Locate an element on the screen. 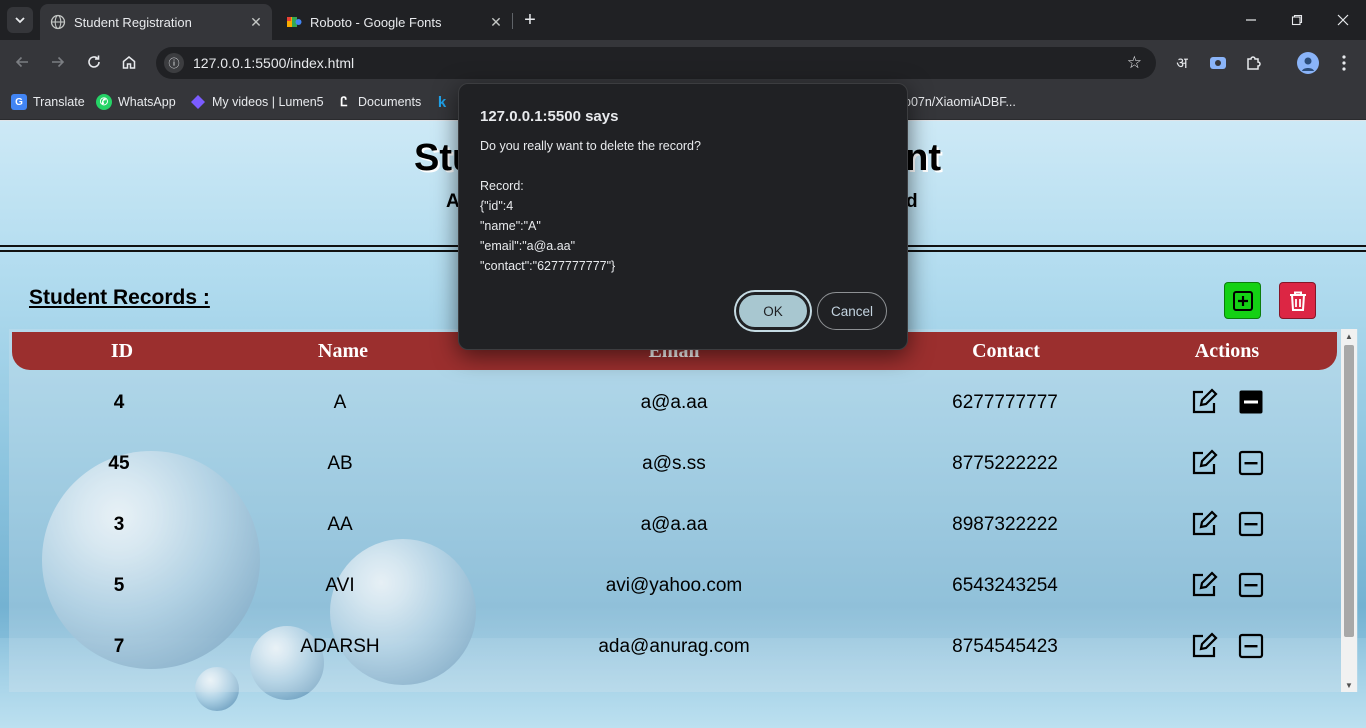  table-row: 3 AA a@a.aa 8987322222 is located at coordinates (674, 527).